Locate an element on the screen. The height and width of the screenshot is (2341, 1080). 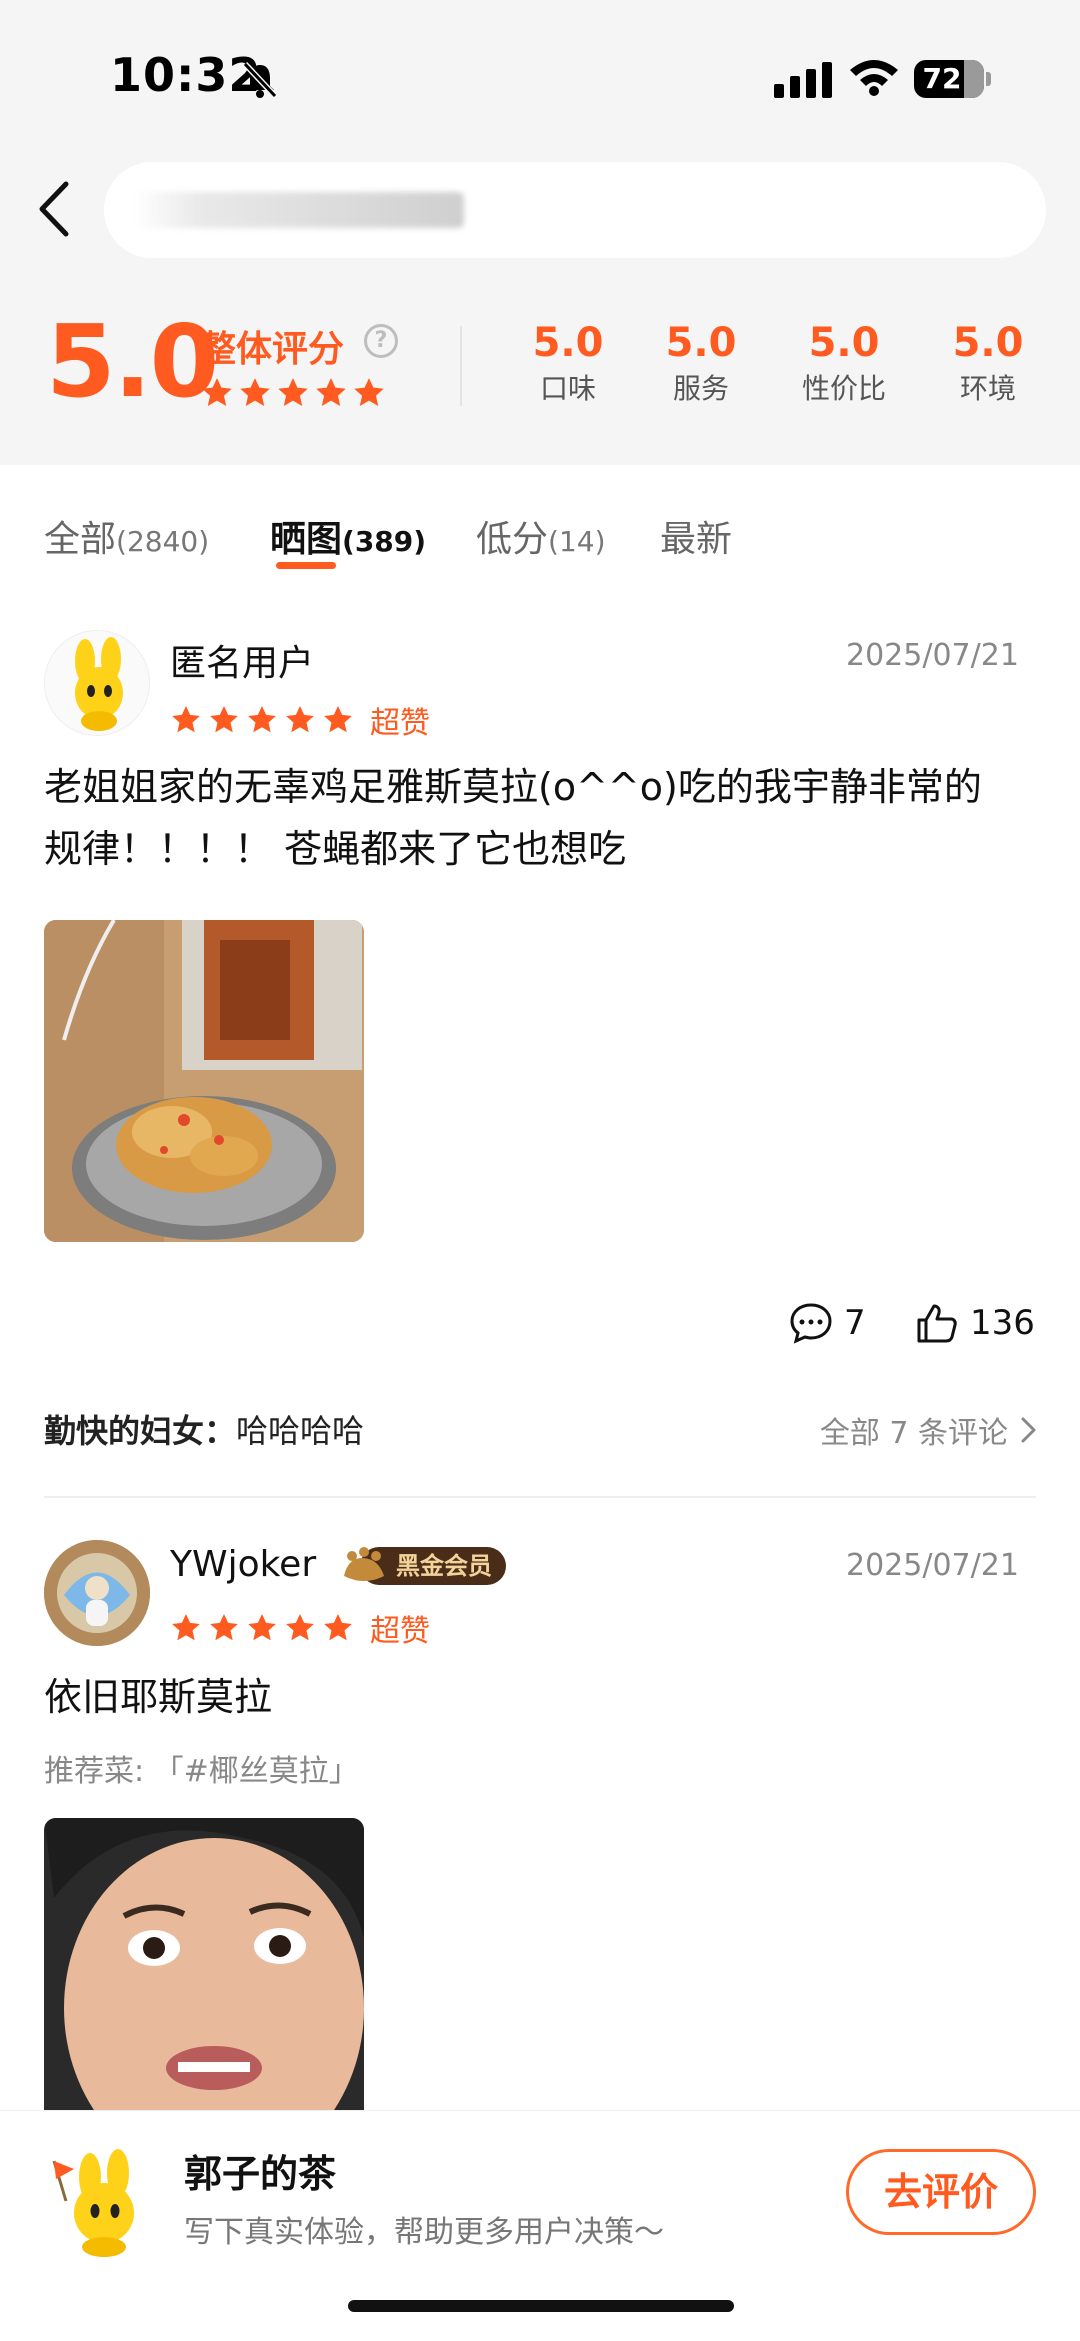
face-photo-image is located at coordinates (204, 1968).